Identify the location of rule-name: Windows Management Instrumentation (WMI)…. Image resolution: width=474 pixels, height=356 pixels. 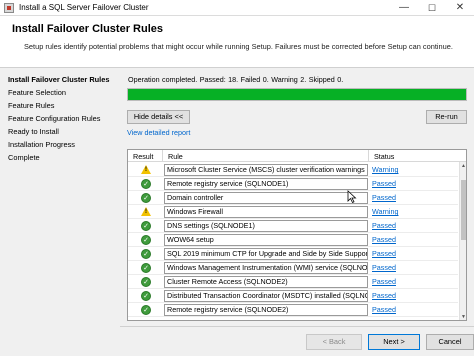
(266, 268).